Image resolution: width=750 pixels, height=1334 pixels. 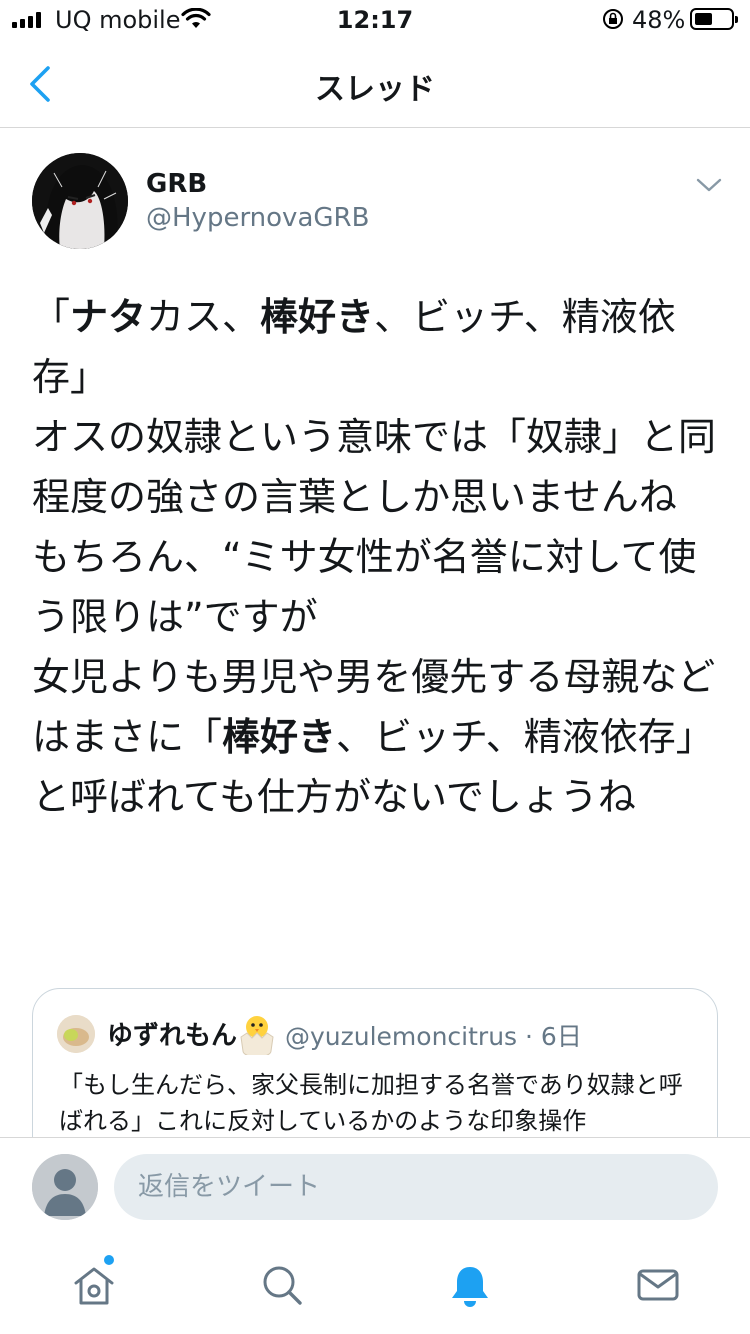 I want to click on hatching-chick-icon, so click(x=257, y=1035).